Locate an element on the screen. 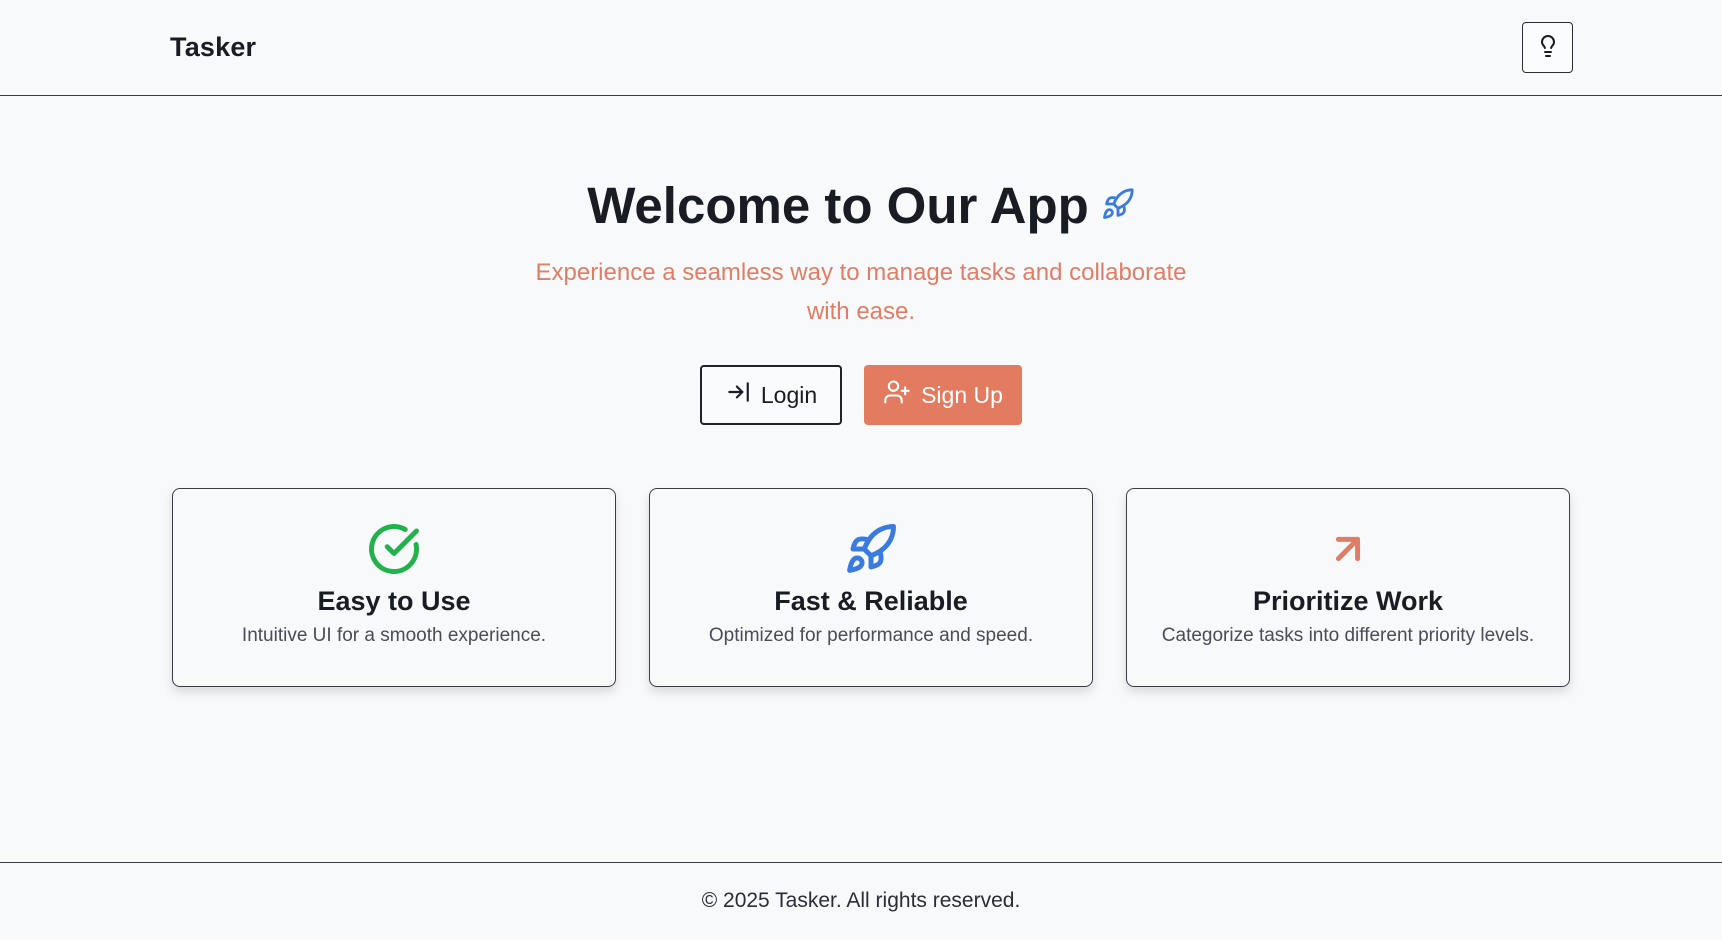  app-header: Tasker is located at coordinates (861, 48).